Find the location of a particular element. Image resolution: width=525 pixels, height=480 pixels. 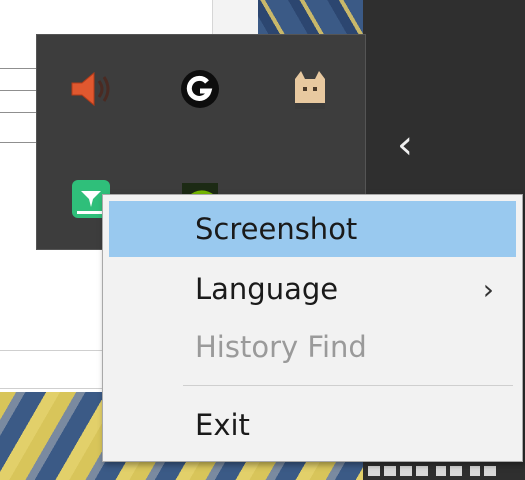

menu-item-language: Language › is located at coordinates (312, 289).